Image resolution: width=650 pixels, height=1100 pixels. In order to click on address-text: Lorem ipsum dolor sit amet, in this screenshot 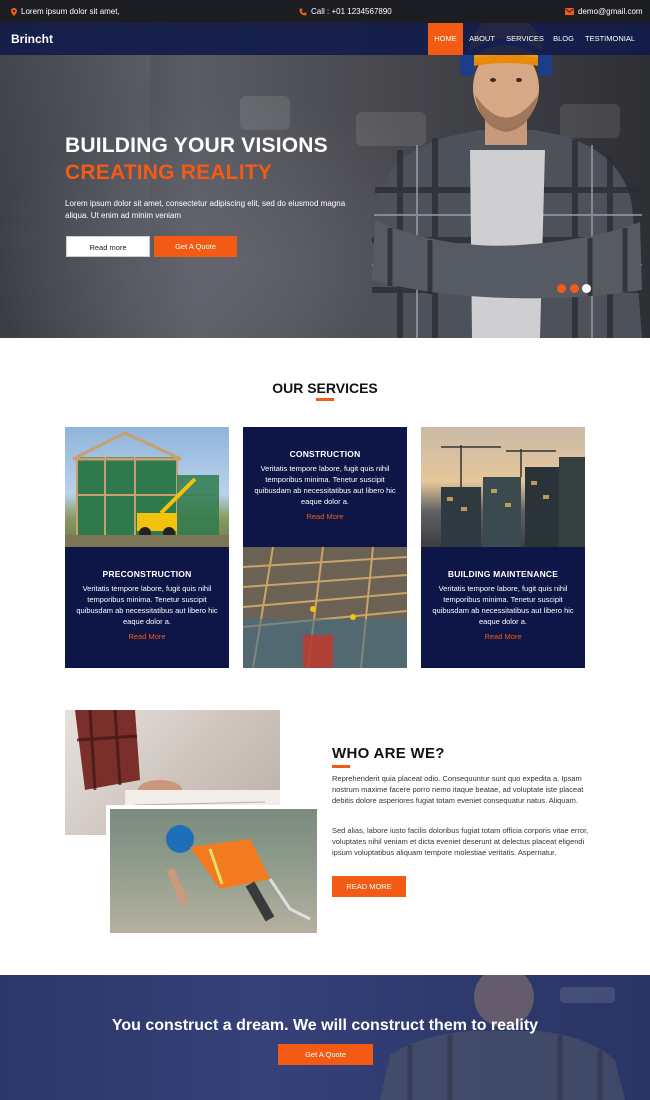, I will do `click(70, 11)`.